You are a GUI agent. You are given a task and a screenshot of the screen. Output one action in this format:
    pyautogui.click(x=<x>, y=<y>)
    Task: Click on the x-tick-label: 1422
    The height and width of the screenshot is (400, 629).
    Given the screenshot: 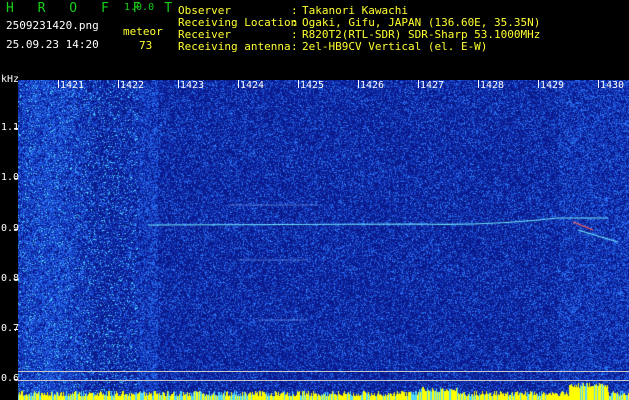 What is the action you would take?
    pyautogui.click(x=132, y=85)
    